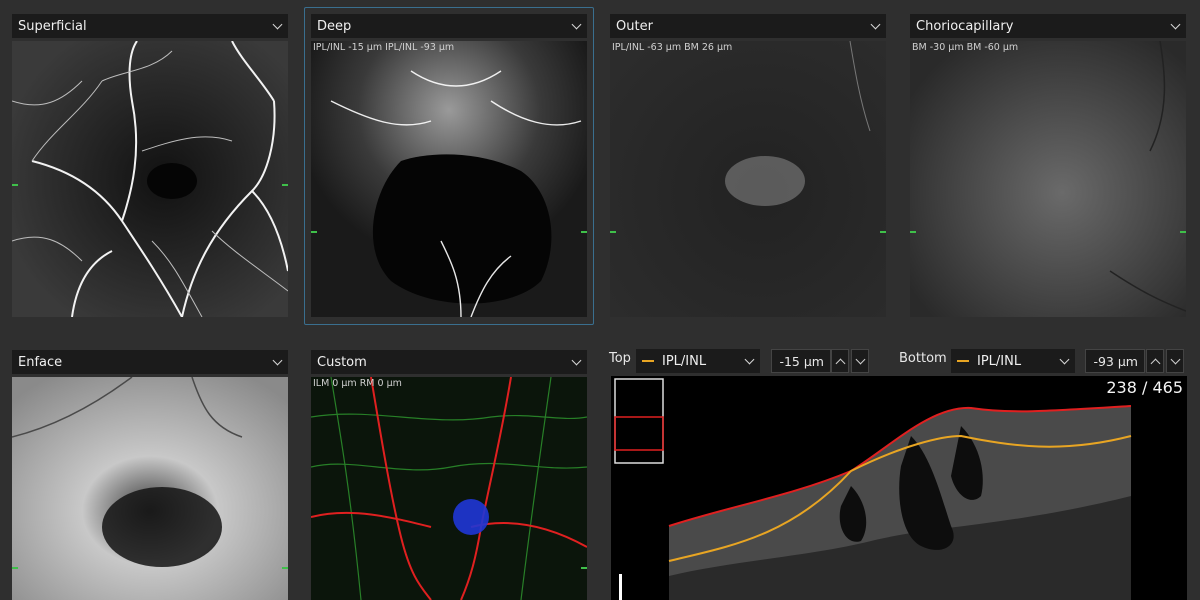  I want to click on slab-range-label: IPL/INL -15 µm IPL/INL -93 µm, so click(384, 47).